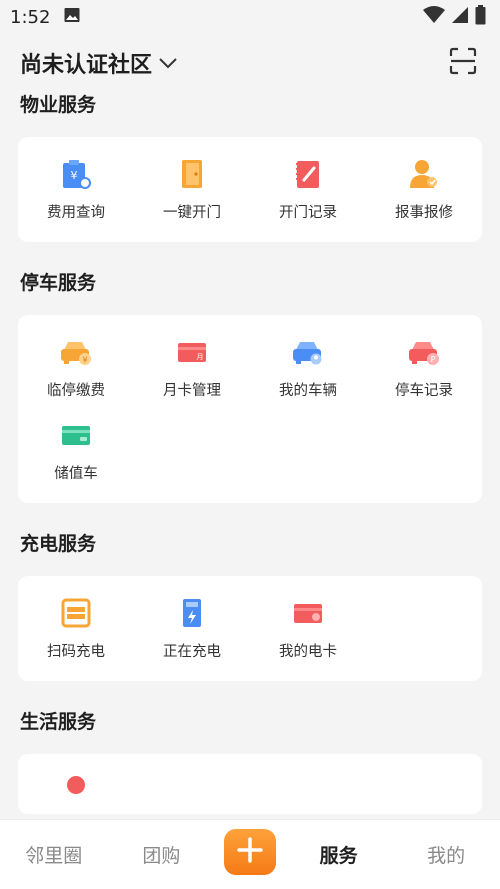 Image resolution: width=500 pixels, height=889 pixels. Describe the element at coordinates (192, 174) in the screenshot. I see `door-open-icon` at that location.